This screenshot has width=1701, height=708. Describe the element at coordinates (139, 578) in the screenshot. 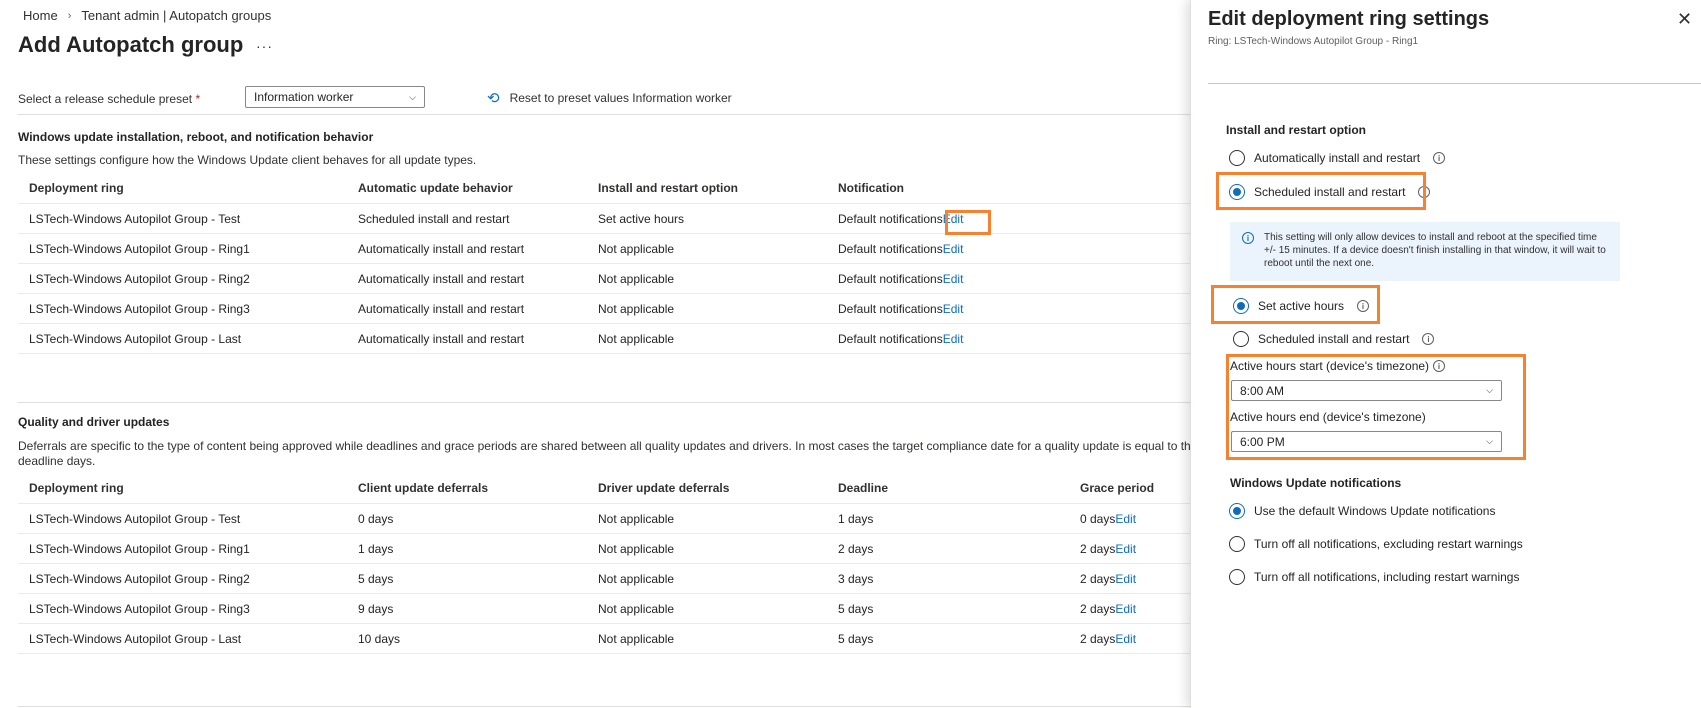

I see `ring-cell: LSTech-Windows Autopilot Group - Ring2` at that location.